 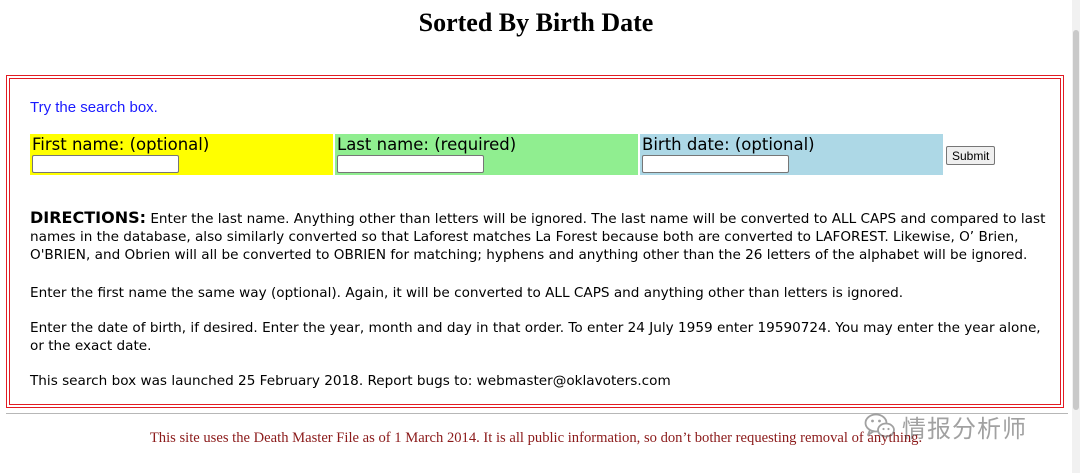 What do you see at coordinates (88, 217) in the screenshot?
I see `directions-heading: DIRECTIONS:` at bounding box center [88, 217].